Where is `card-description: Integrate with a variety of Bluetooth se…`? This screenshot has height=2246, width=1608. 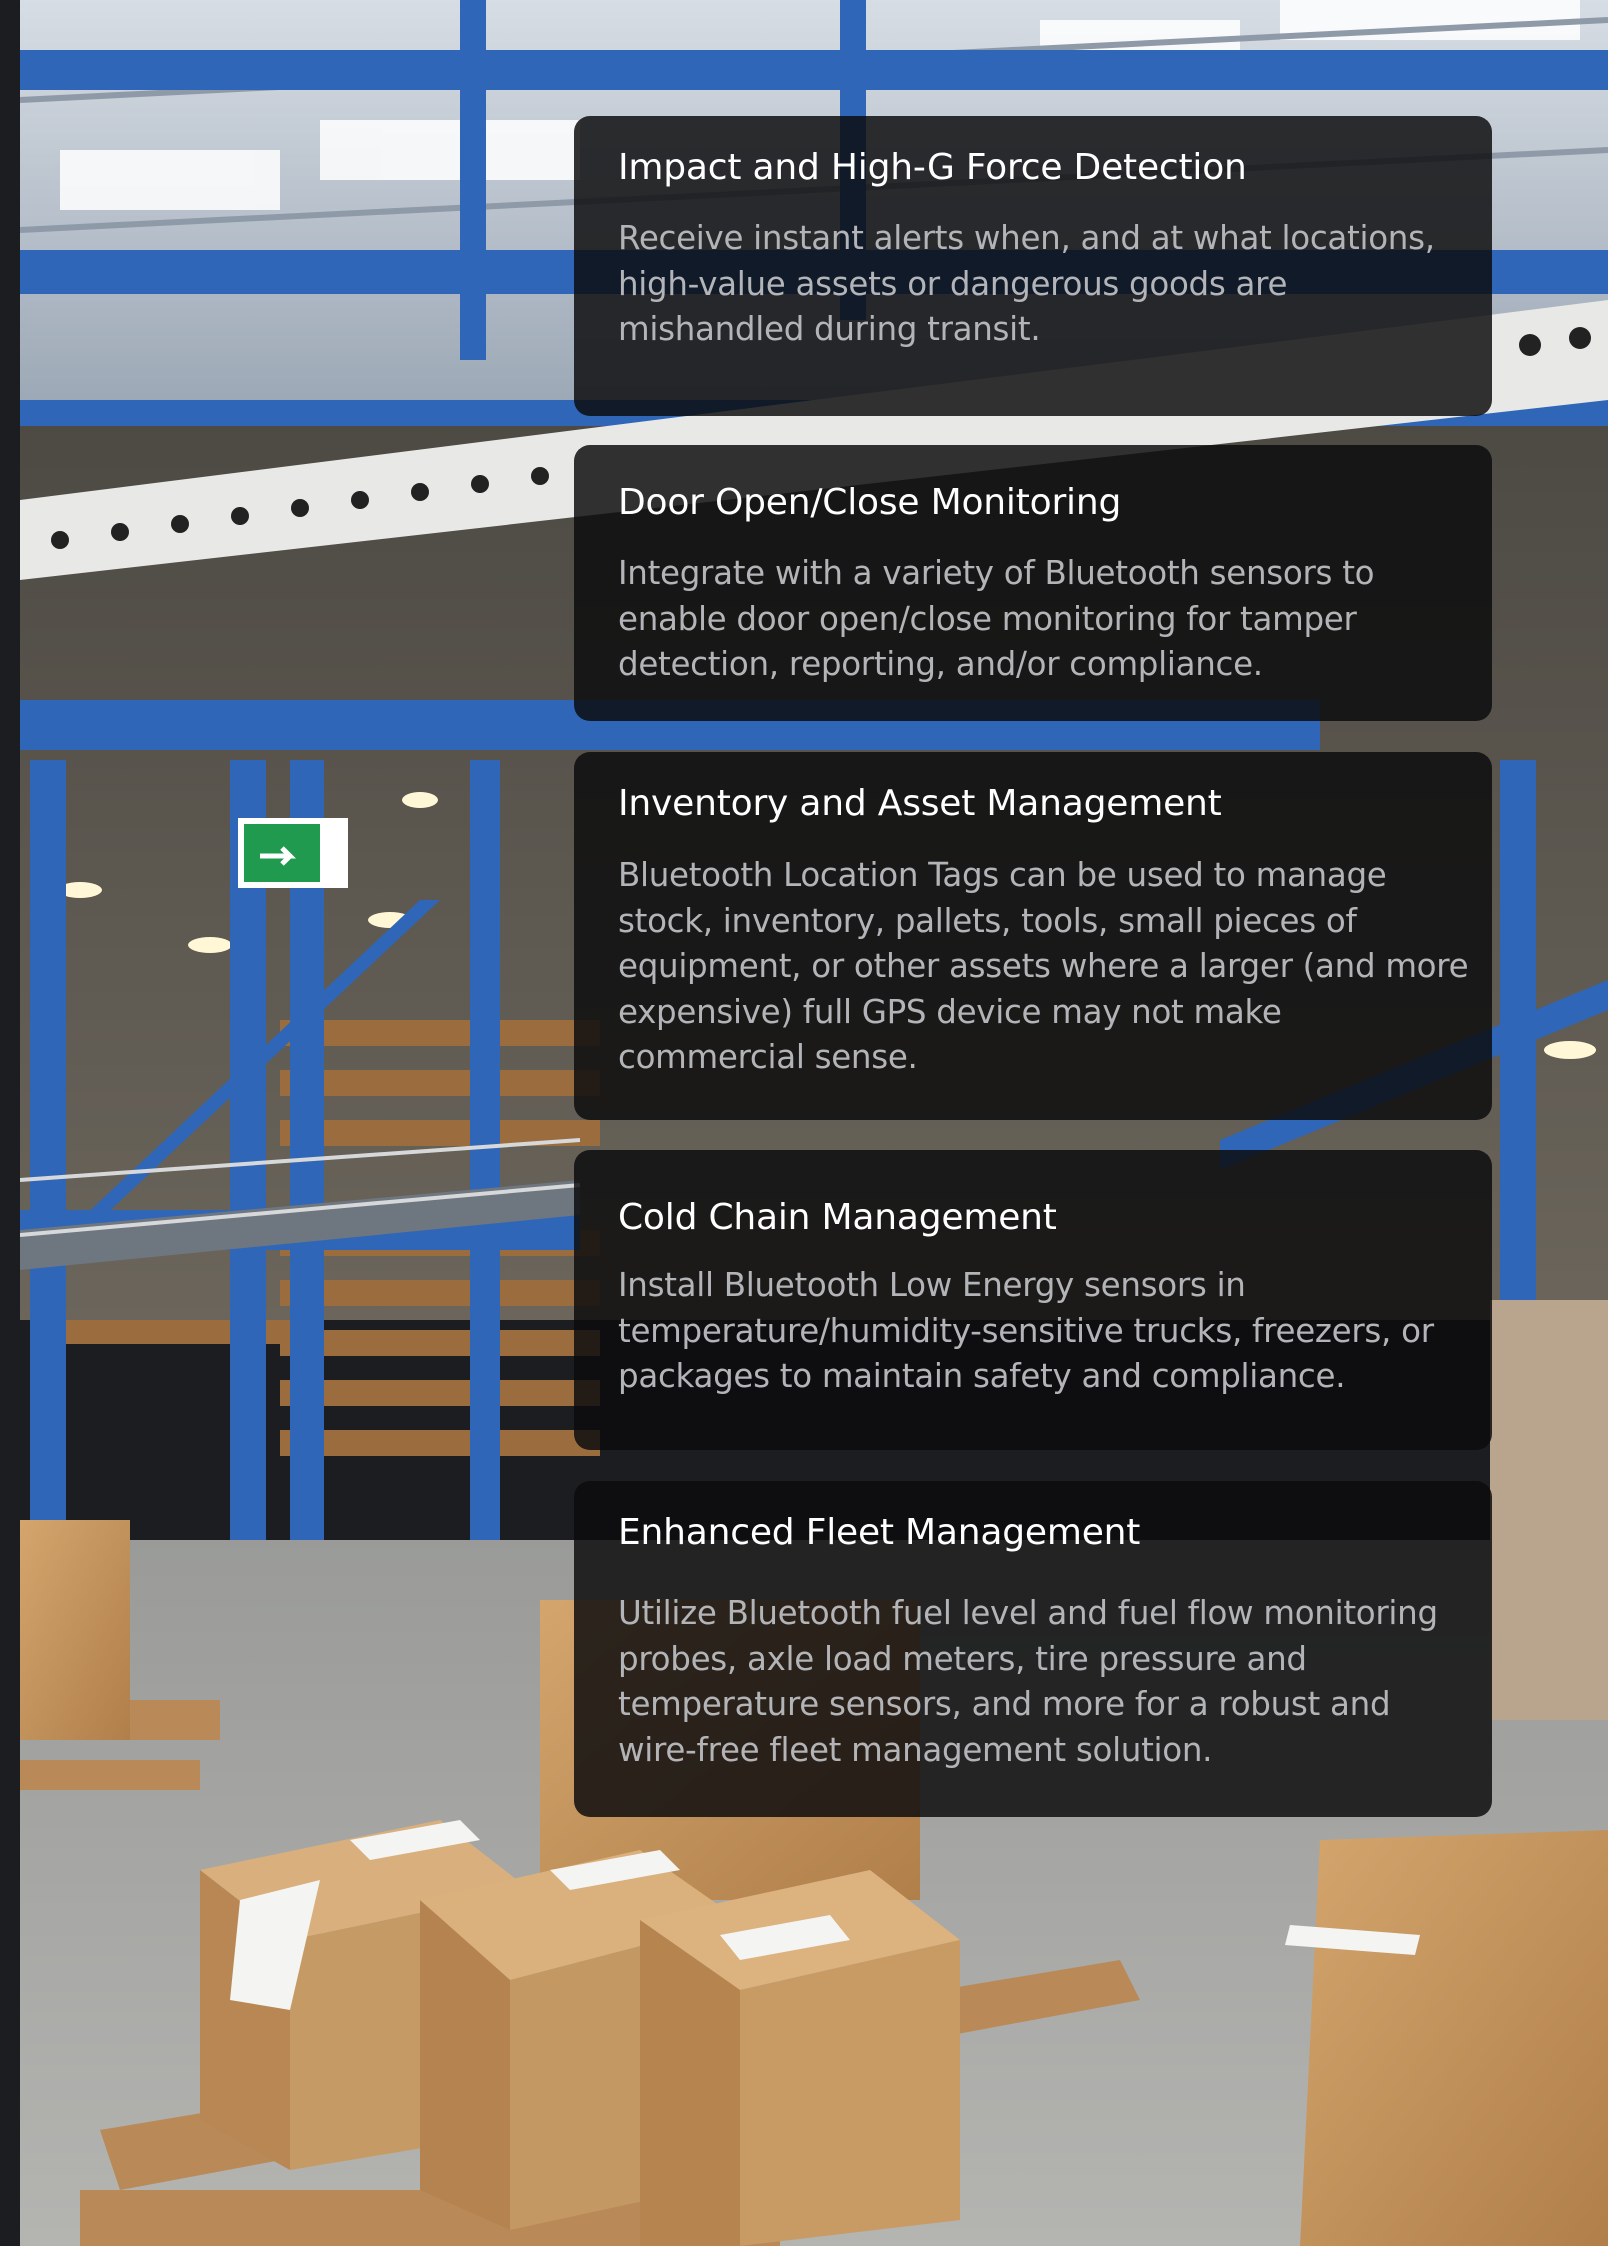 card-description: Integrate with a variety of Bluetooth se… is located at coordinates (996, 618).